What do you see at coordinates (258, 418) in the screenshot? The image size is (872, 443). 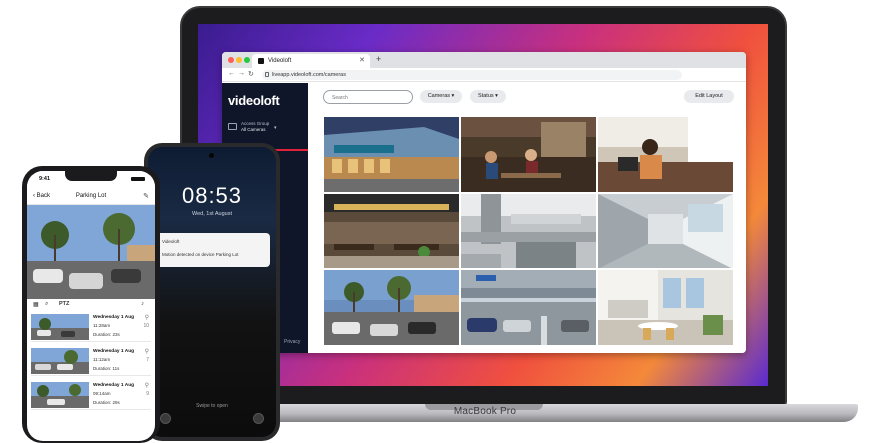 I see `camera-shortcut-icon` at bounding box center [258, 418].